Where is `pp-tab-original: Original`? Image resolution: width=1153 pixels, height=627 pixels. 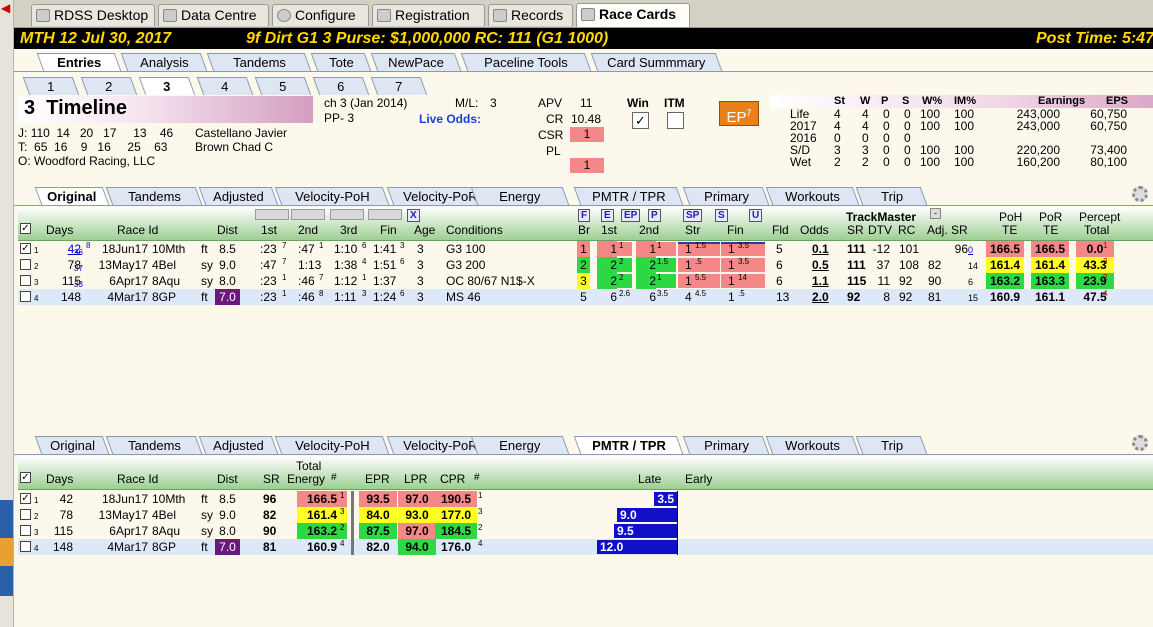
pp-tab-original: Original is located at coordinates (72, 196).